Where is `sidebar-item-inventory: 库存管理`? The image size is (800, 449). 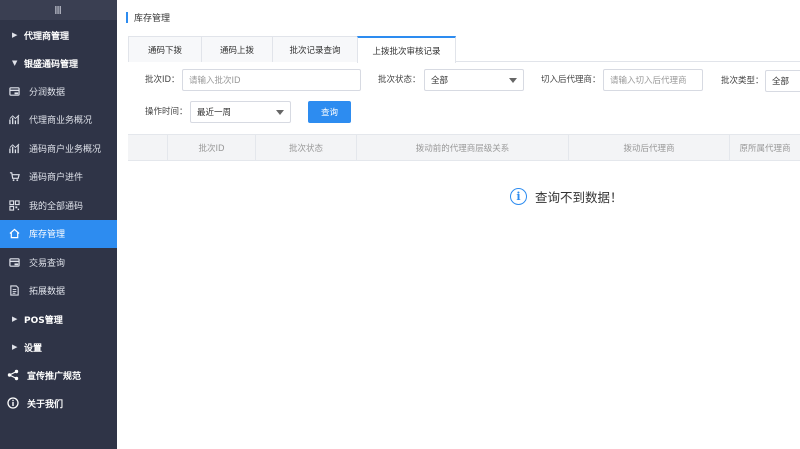 sidebar-item-inventory: 库存管理 is located at coordinates (58, 233).